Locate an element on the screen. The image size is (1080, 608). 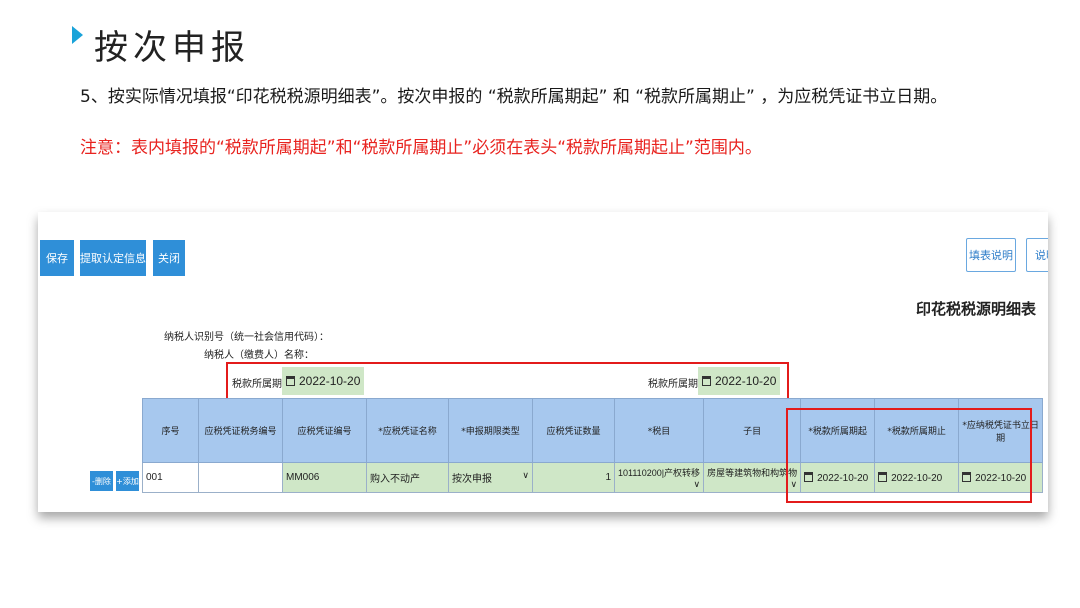
row-period-highlight is located at coordinates (909, 455).